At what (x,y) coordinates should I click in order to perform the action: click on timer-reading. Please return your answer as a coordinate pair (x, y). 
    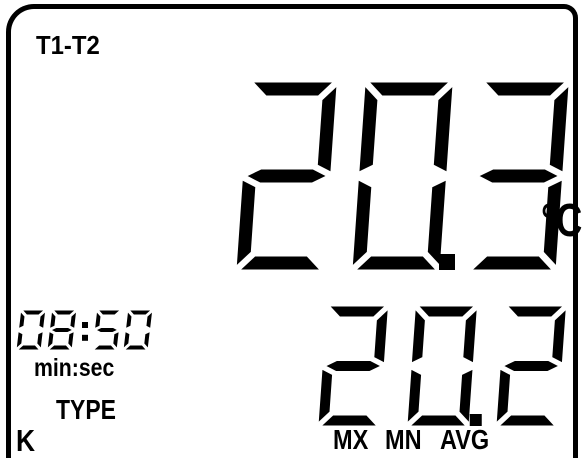
    Looking at the image, I should click on (84, 330).